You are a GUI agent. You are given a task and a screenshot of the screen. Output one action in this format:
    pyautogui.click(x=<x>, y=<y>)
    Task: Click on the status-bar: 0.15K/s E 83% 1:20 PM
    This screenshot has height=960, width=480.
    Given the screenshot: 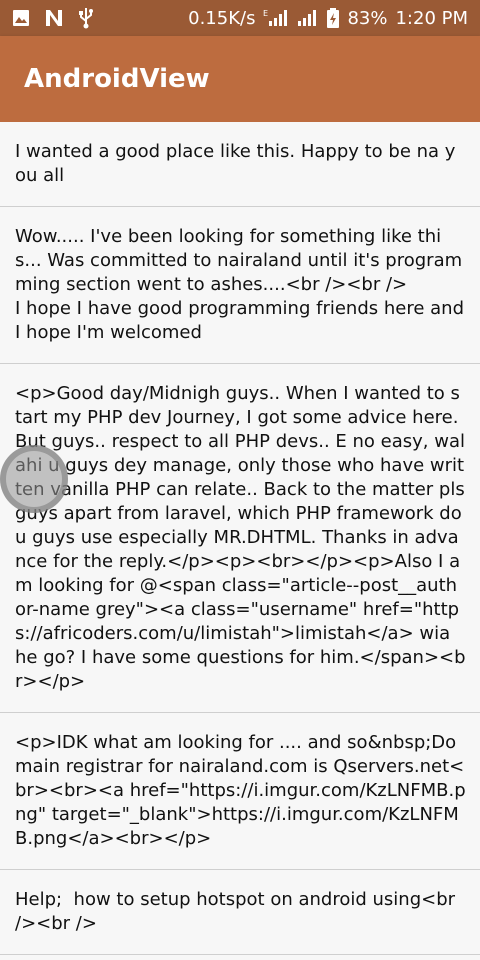 What is the action you would take?
    pyautogui.click(x=240, y=18)
    